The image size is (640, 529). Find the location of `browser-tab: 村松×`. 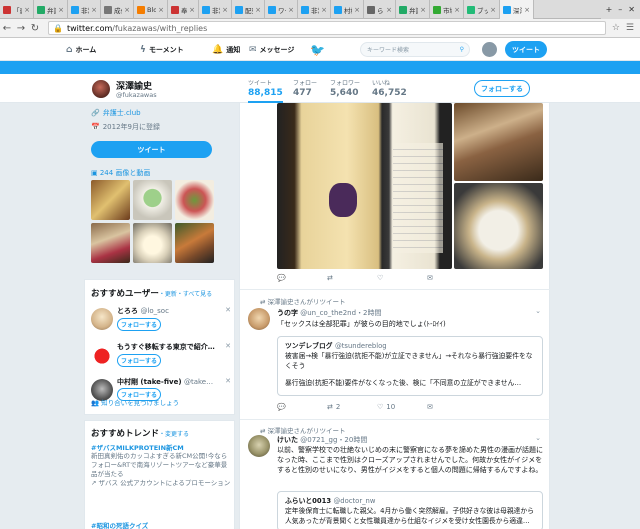

browser-tab: 村松× is located at coordinates (347, 9).